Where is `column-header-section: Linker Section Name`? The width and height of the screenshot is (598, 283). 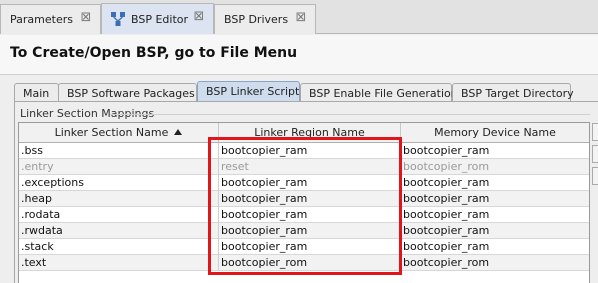
column-header-section: Linker Section Name is located at coordinates (119, 132).